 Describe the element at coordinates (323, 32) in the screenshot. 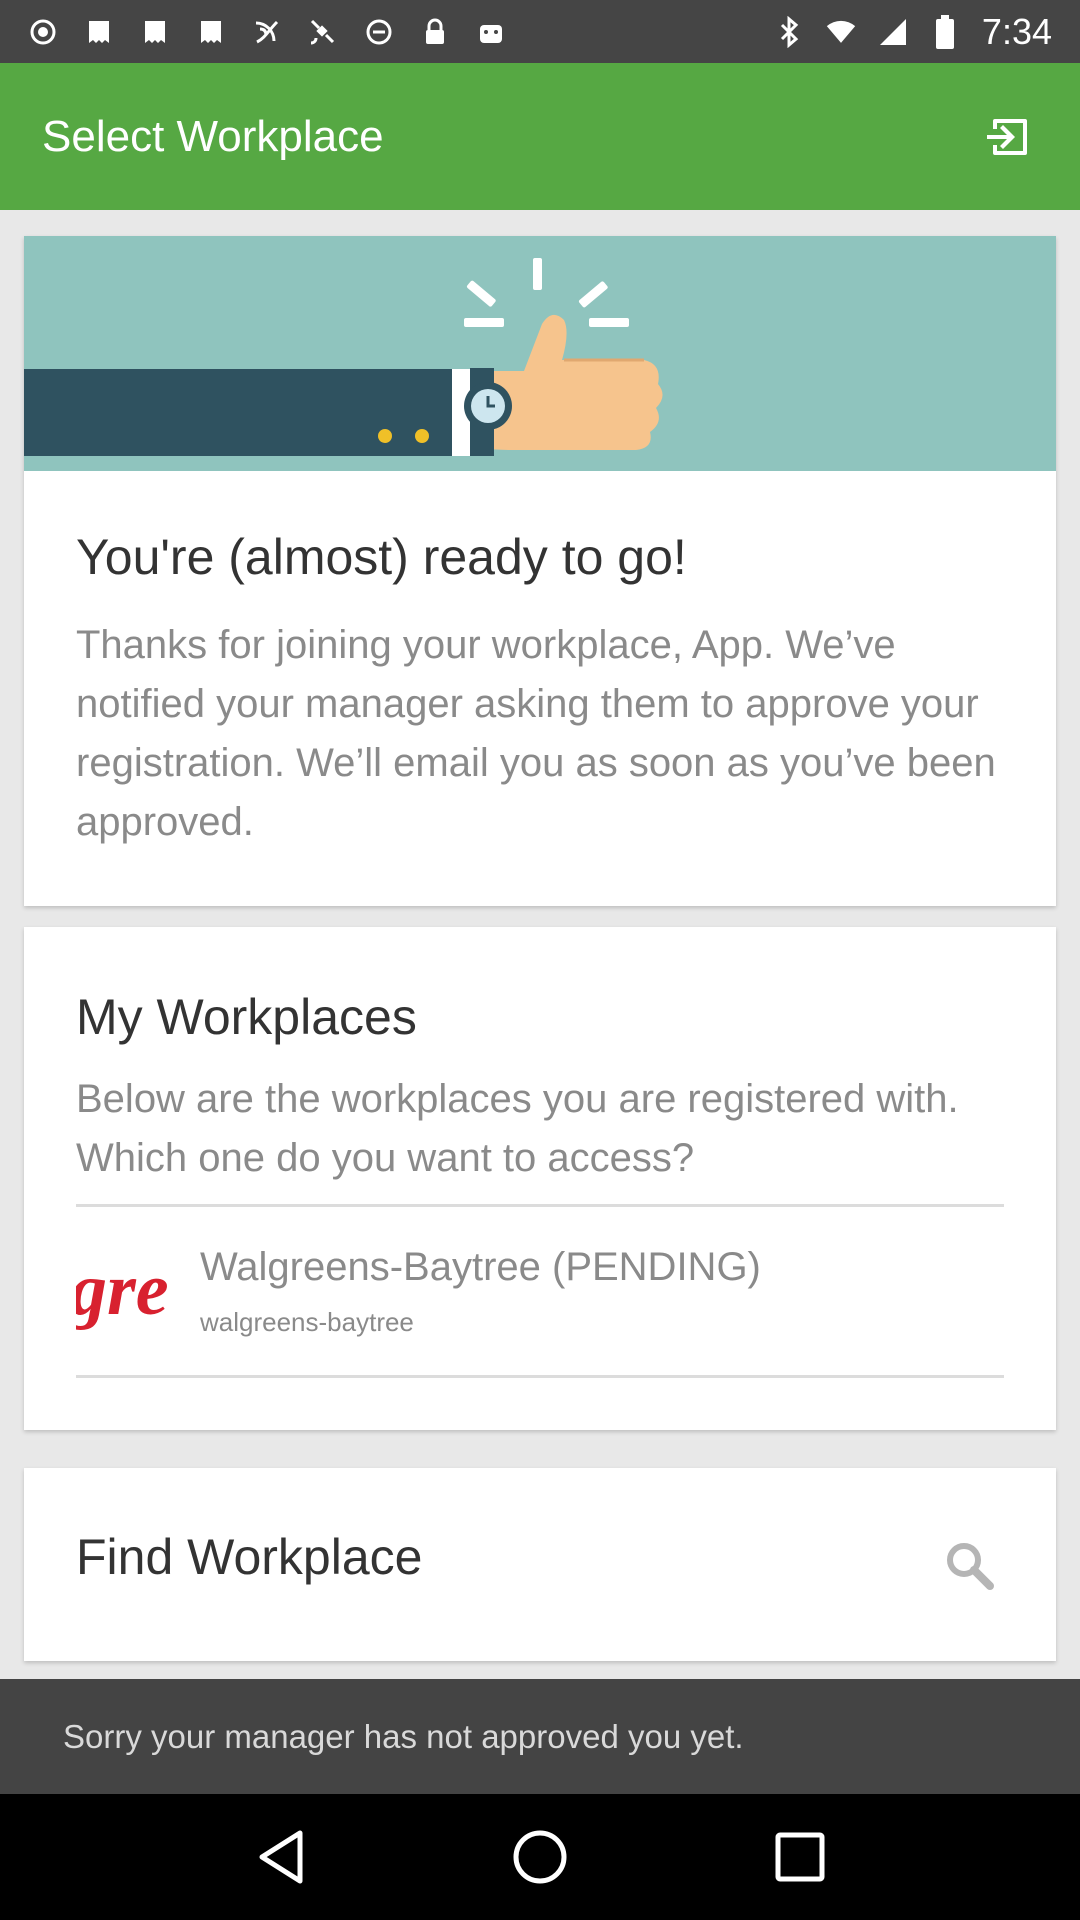

I see `satellite-icon` at that location.